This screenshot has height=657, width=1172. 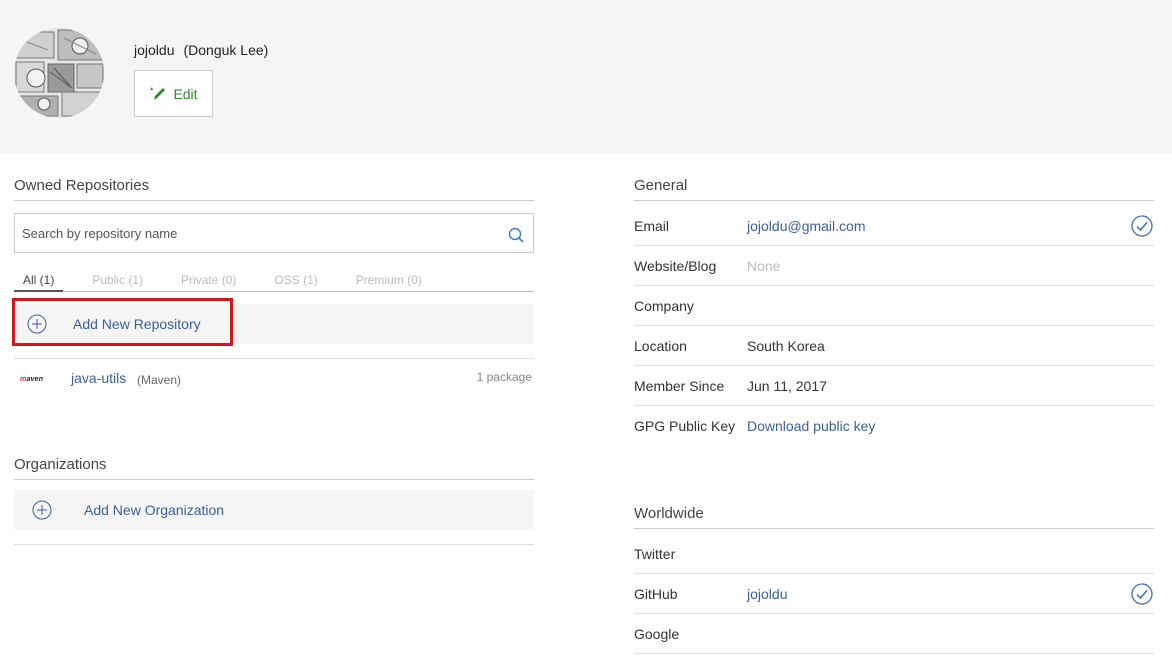 I want to click on website-row: Website/Blog None, so click(x=894, y=266).